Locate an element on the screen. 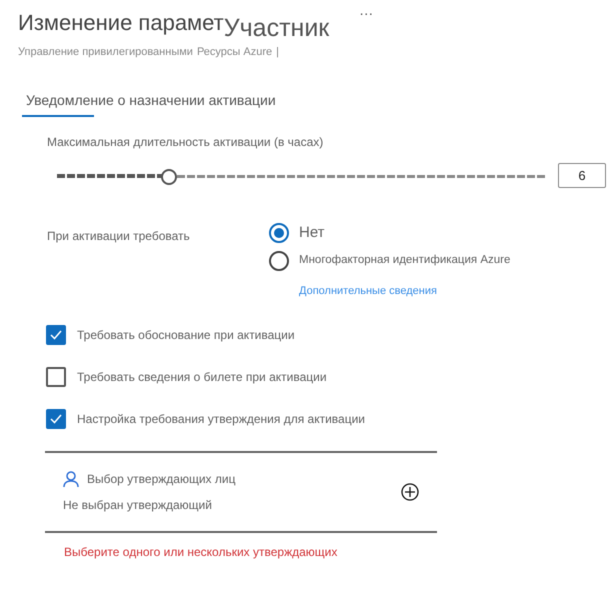 The image size is (616, 596). error-message: Выберите одного или нескольких утверждающих is located at coordinates (201, 552).